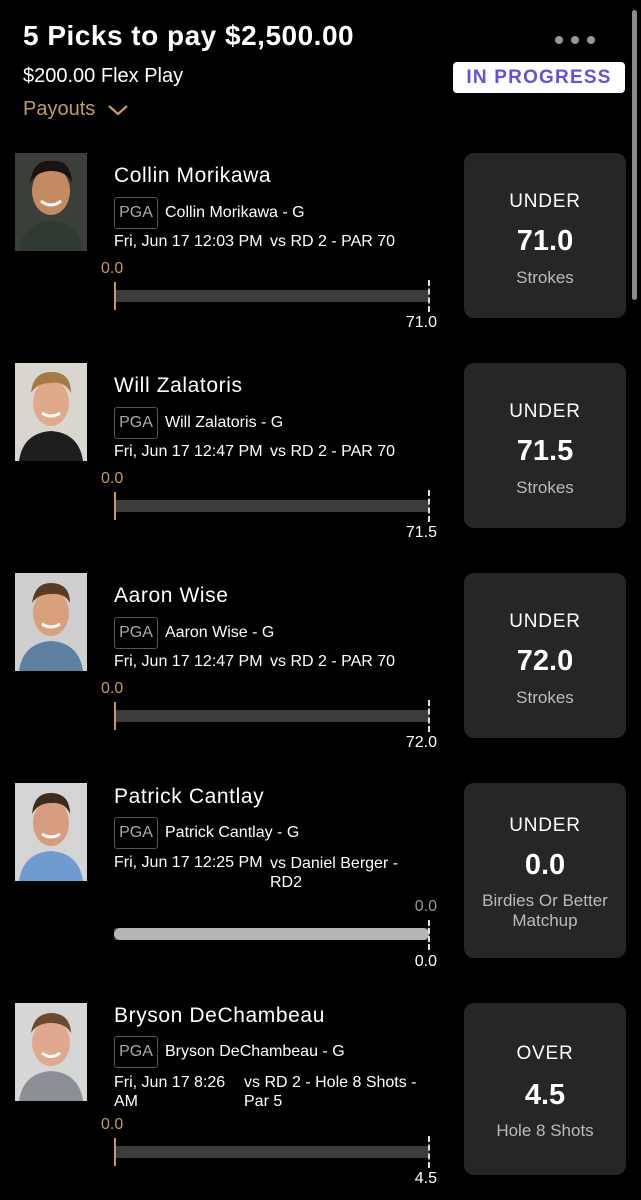 The image size is (641, 1200). I want to click on pick-line: 0.0, so click(545, 865).